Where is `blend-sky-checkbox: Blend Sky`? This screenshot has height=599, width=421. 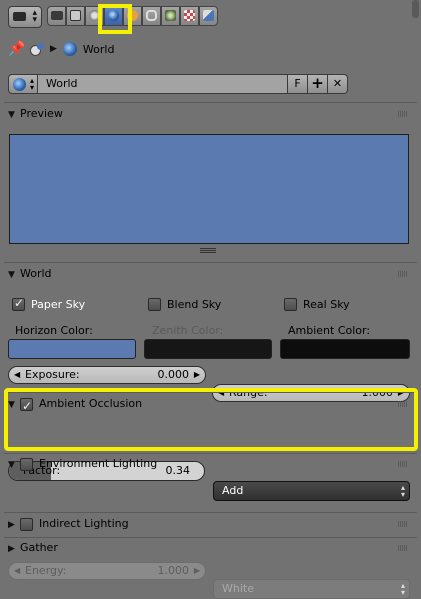
blend-sky-checkbox: Blend Sky is located at coordinates (184, 304).